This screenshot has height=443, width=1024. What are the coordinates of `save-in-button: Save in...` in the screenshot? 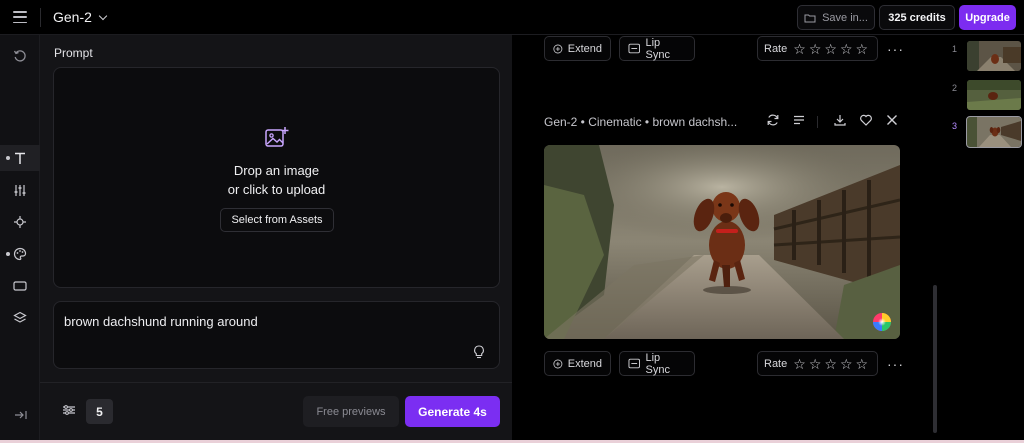 It's located at (836, 17).